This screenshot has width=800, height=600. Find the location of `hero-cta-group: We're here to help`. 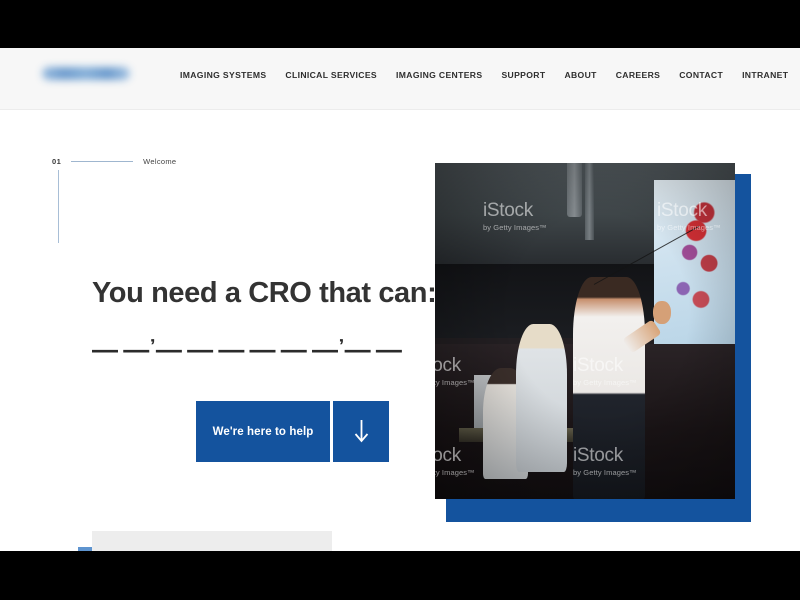

hero-cta-group: We're here to help is located at coordinates (292, 431).